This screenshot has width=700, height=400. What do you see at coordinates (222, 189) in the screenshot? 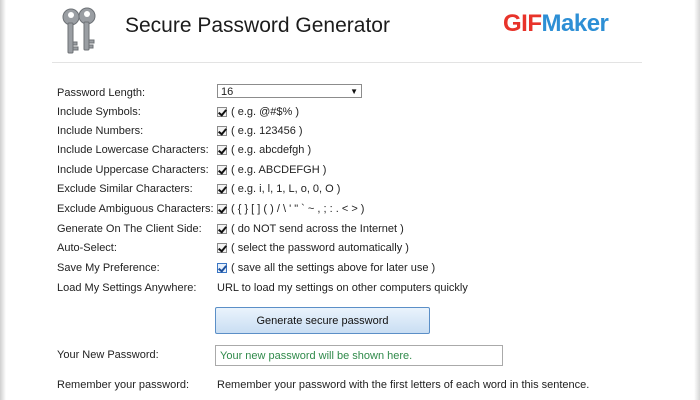
I see `exclude-similar-checkbox` at bounding box center [222, 189].